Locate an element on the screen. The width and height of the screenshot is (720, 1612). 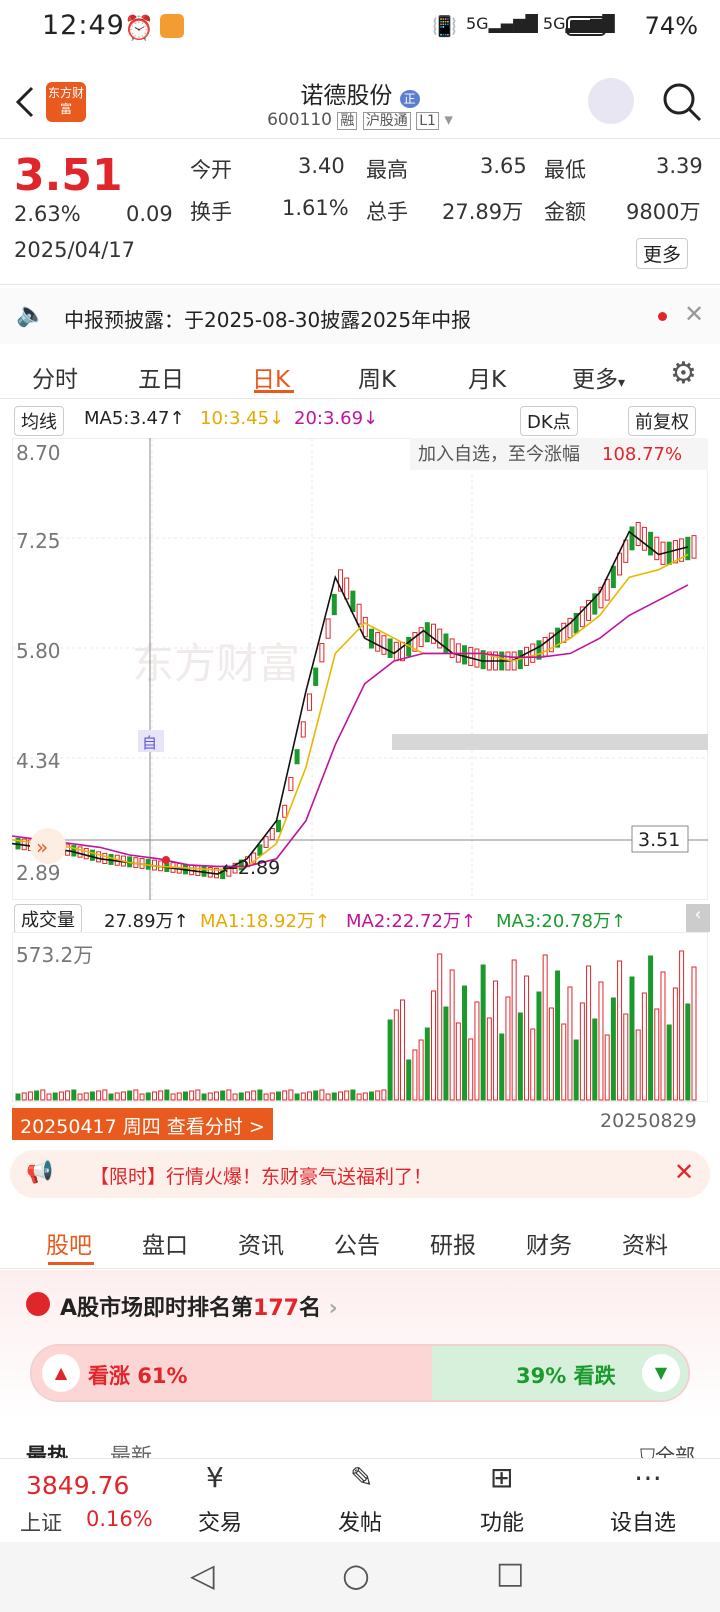
resistance-band is located at coordinates (550, 742).